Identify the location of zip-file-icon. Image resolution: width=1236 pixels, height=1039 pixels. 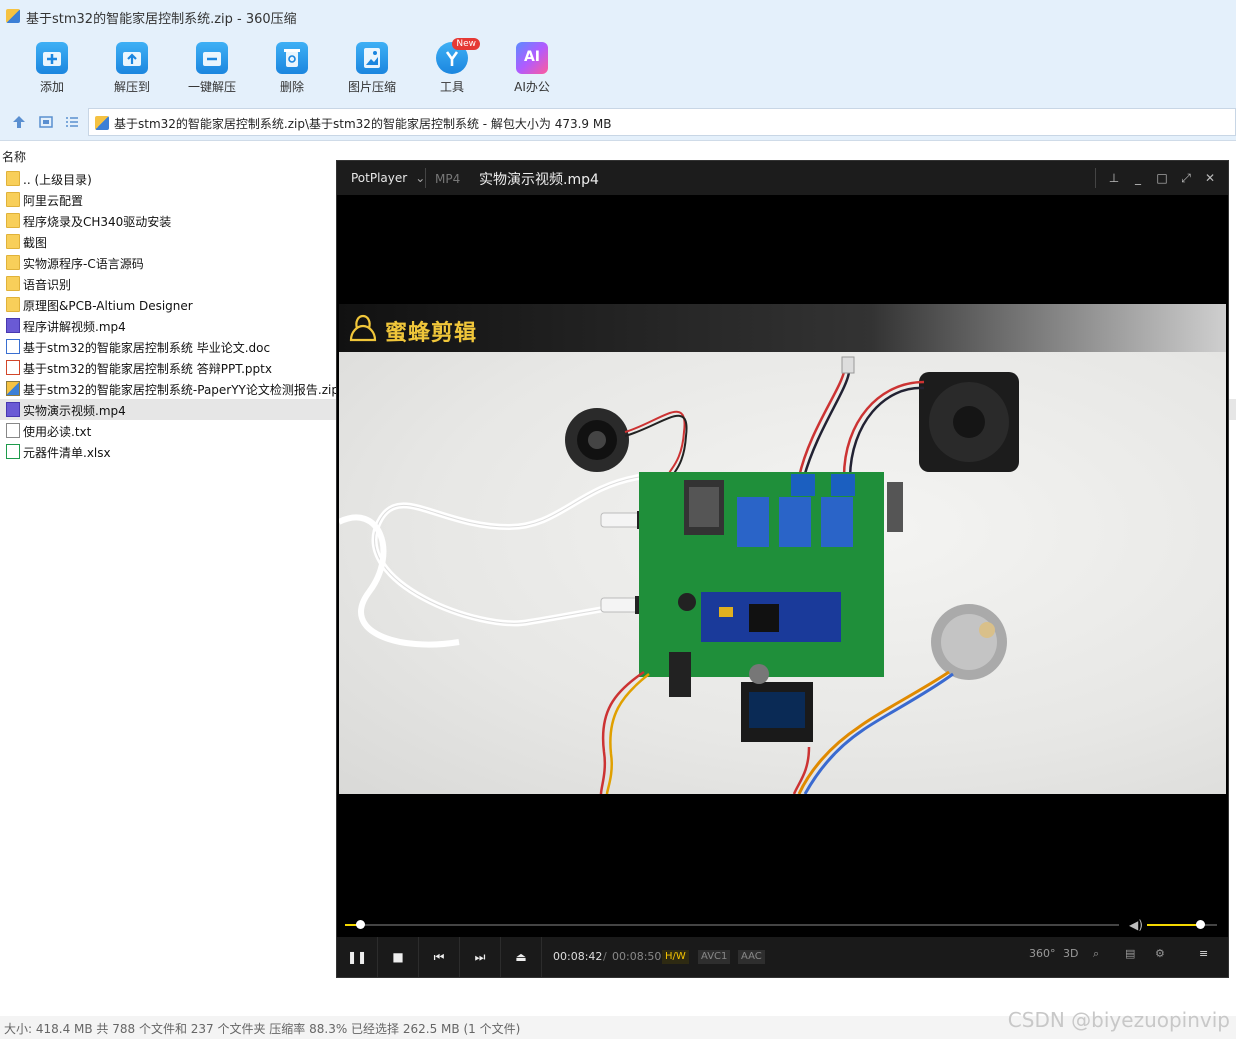
(13, 388).